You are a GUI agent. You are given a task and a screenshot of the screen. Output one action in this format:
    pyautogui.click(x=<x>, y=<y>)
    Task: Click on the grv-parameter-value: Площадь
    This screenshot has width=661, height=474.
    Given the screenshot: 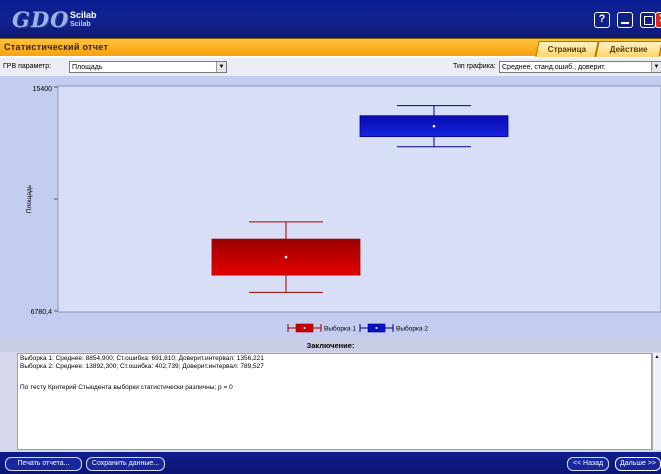 What is the action you would take?
    pyautogui.click(x=87, y=67)
    